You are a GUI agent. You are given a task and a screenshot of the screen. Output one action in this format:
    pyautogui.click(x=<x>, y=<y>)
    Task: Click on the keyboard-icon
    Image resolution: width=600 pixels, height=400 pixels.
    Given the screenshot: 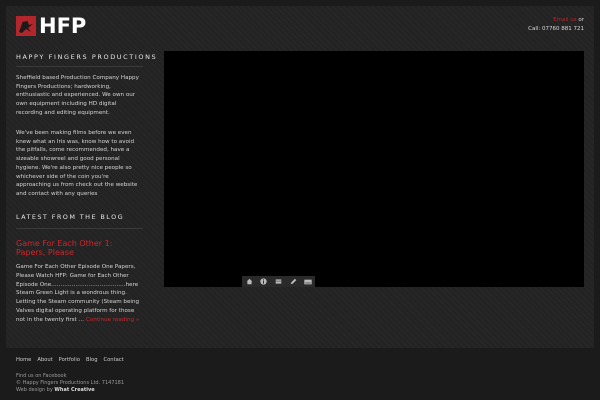 What is the action you would take?
    pyautogui.click(x=307, y=281)
    